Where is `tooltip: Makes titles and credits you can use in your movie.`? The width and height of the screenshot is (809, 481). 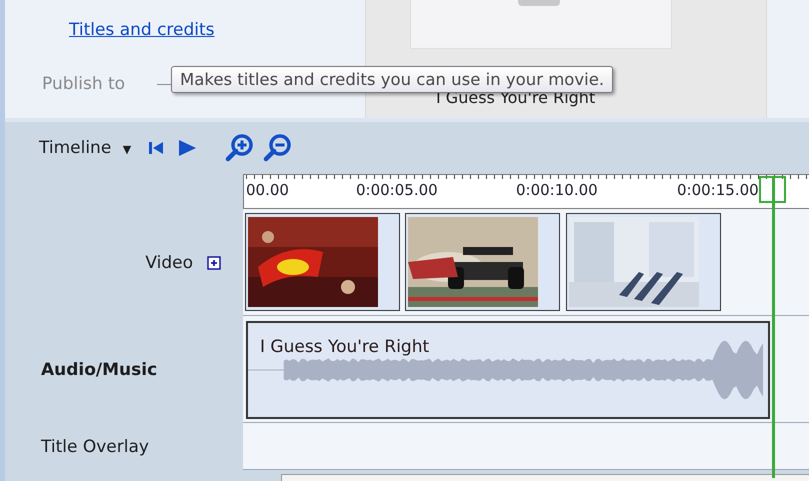 tooltip: Makes titles and credits you can use in your movie. is located at coordinates (392, 79).